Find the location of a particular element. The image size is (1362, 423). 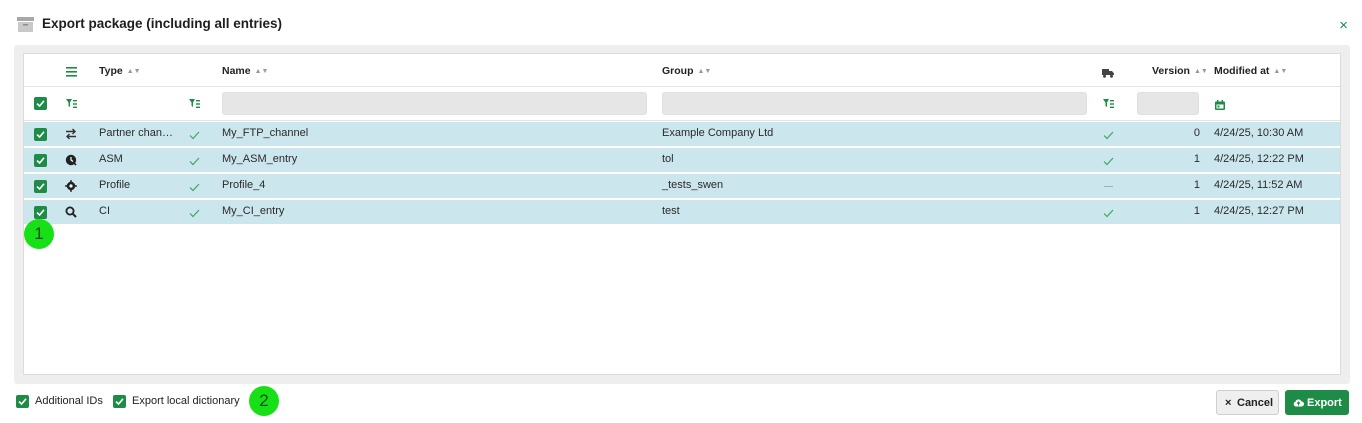

modified-cell: 4/24/25, 12:27 PM is located at coordinates (1259, 211).